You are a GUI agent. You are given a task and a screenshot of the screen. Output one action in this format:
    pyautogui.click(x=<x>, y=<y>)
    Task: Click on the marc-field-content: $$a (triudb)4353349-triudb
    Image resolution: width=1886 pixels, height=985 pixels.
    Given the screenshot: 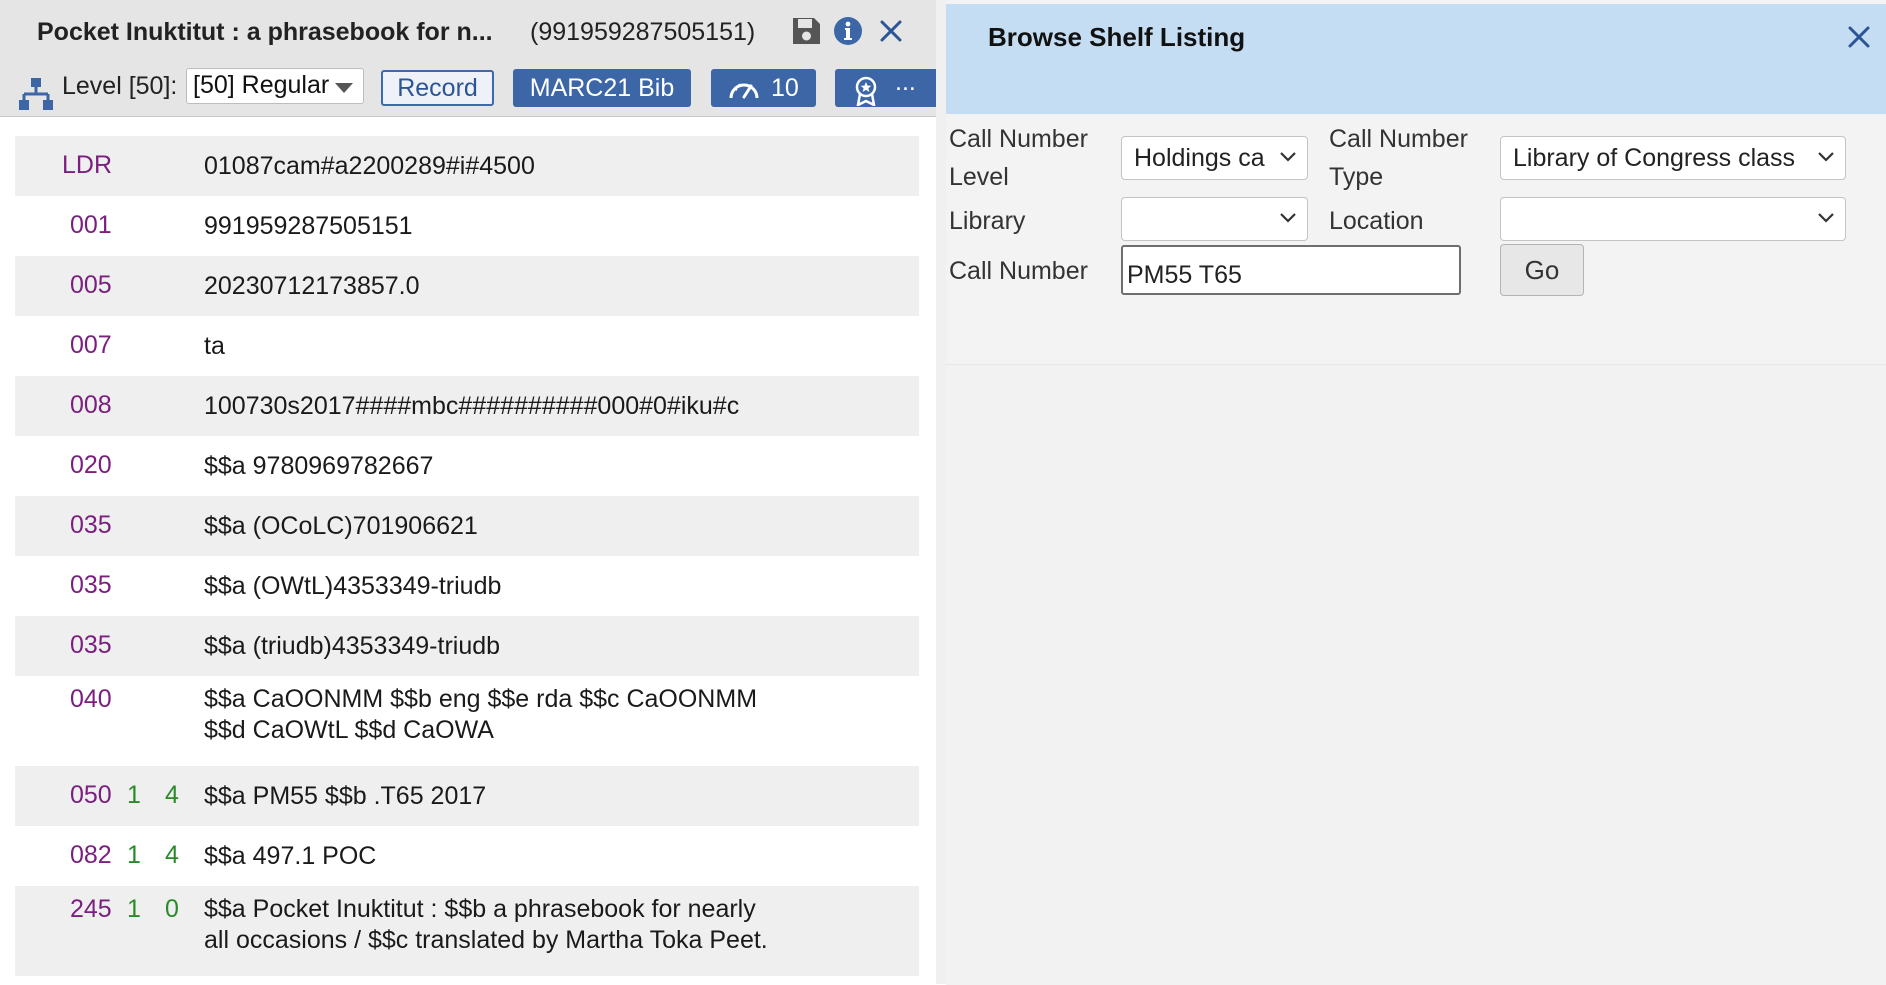 What is the action you would take?
    pyautogui.click(x=352, y=646)
    